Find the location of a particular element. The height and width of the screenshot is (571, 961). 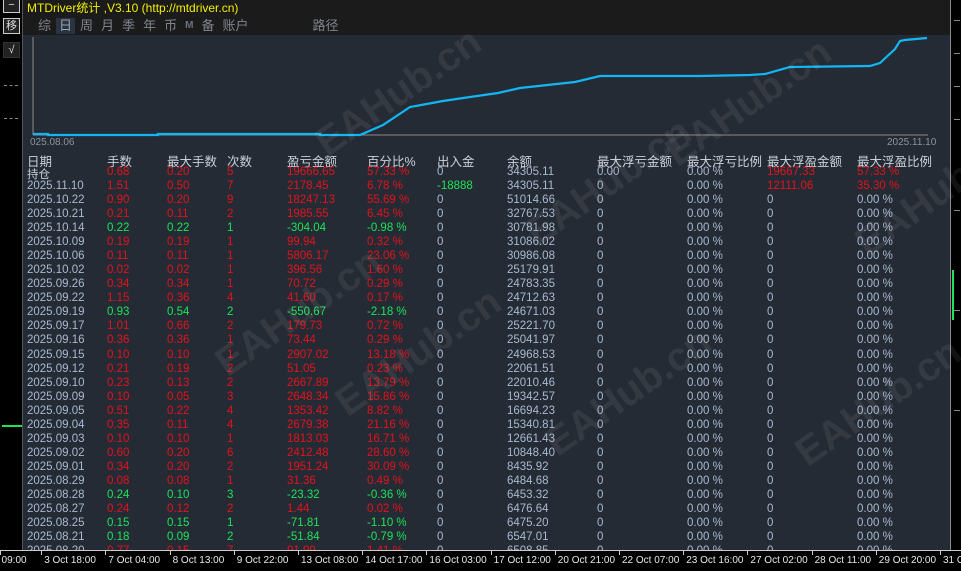

table-cell: 24968.53 is located at coordinates (531, 354).